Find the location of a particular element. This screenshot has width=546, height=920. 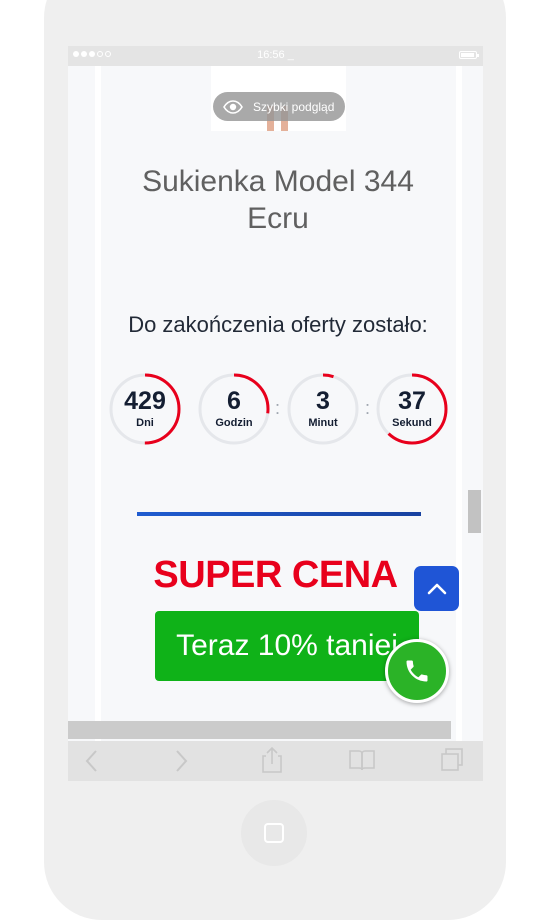

status-time: 16:56 _ is located at coordinates (275, 55).